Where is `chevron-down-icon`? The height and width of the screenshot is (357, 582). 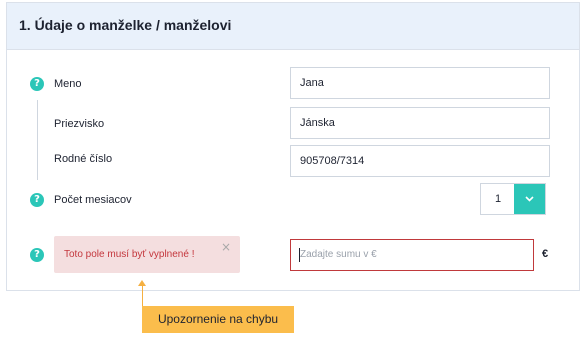
chevron-down-icon is located at coordinates (529, 199).